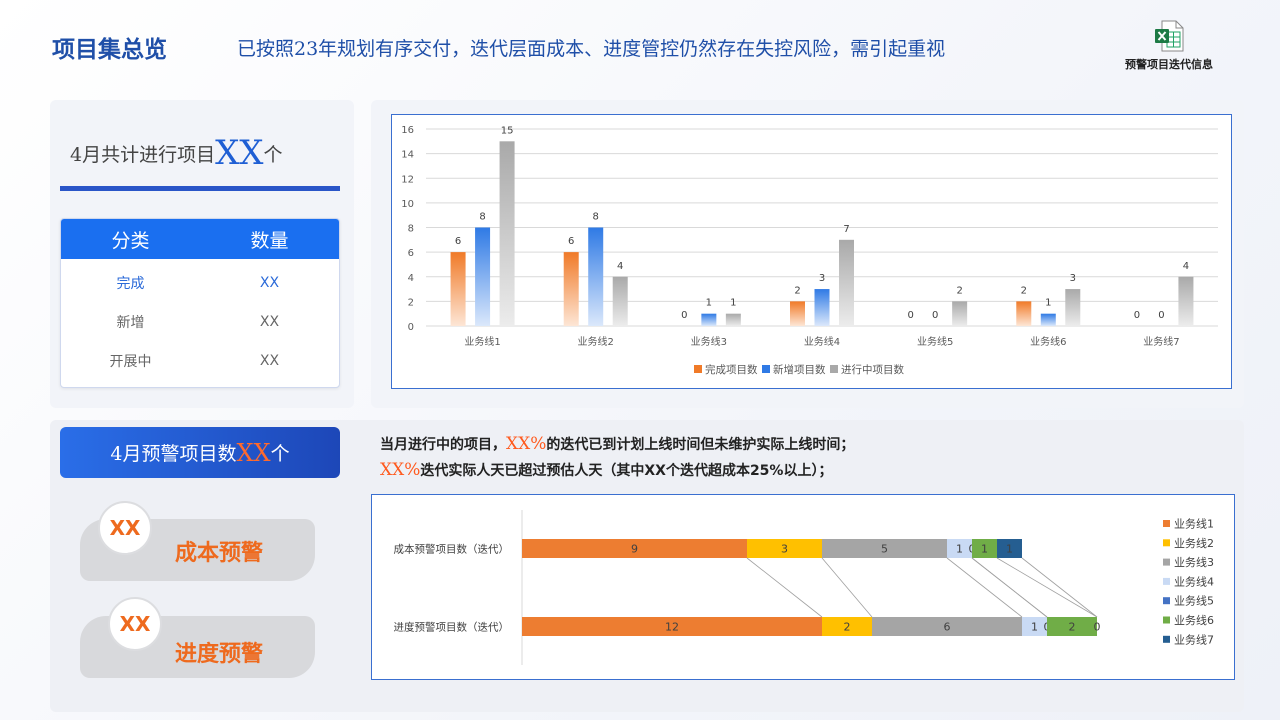 Image resolution: width=1280 pixels, height=720 pixels. What do you see at coordinates (507, 130) in the screenshot?
I see `data-label: 15` at bounding box center [507, 130].